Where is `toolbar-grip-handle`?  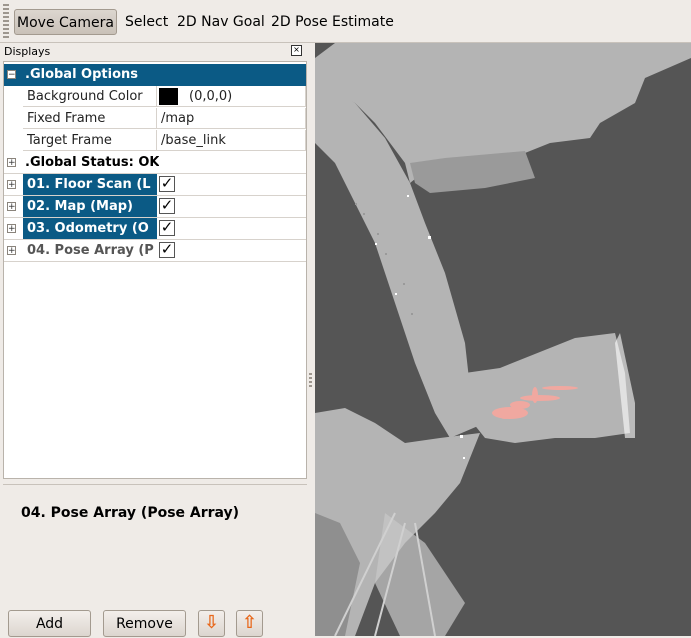 toolbar-grip-handle is located at coordinates (6, 21).